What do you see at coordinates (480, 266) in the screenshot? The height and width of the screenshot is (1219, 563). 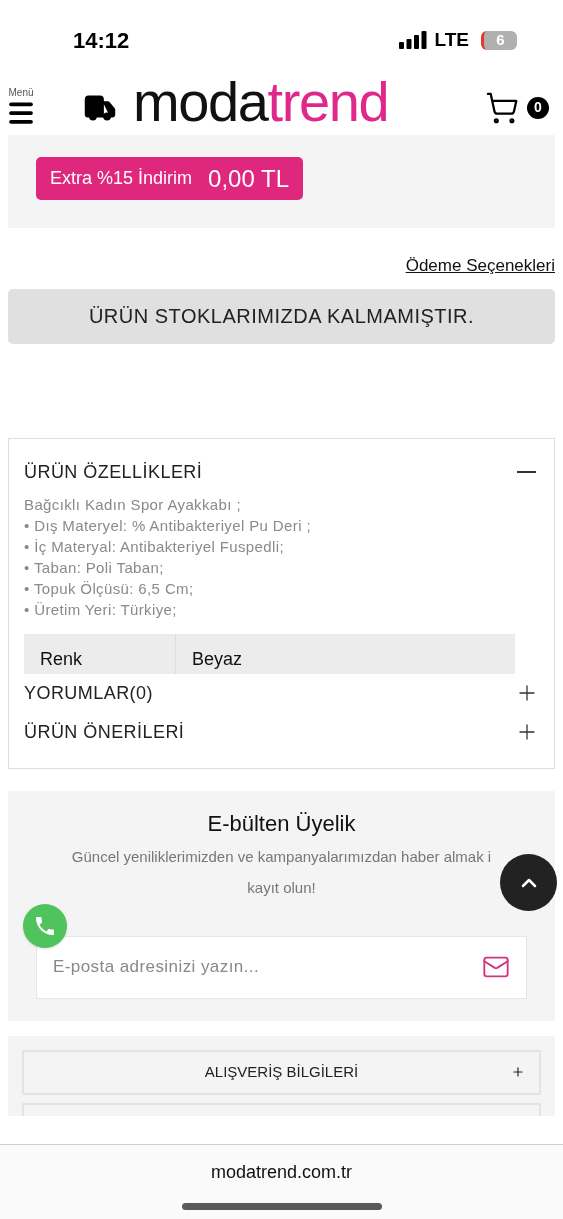 I see `payment-options-link: Ödeme Seçenekleri` at bounding box center [480, 266].